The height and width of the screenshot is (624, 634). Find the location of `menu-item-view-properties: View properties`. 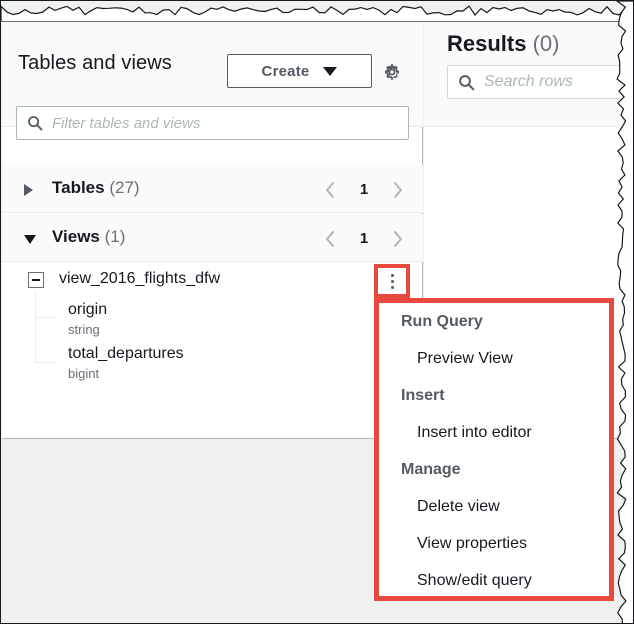

menu-item-view-properties: View properties is located at coordinates (494, 543).